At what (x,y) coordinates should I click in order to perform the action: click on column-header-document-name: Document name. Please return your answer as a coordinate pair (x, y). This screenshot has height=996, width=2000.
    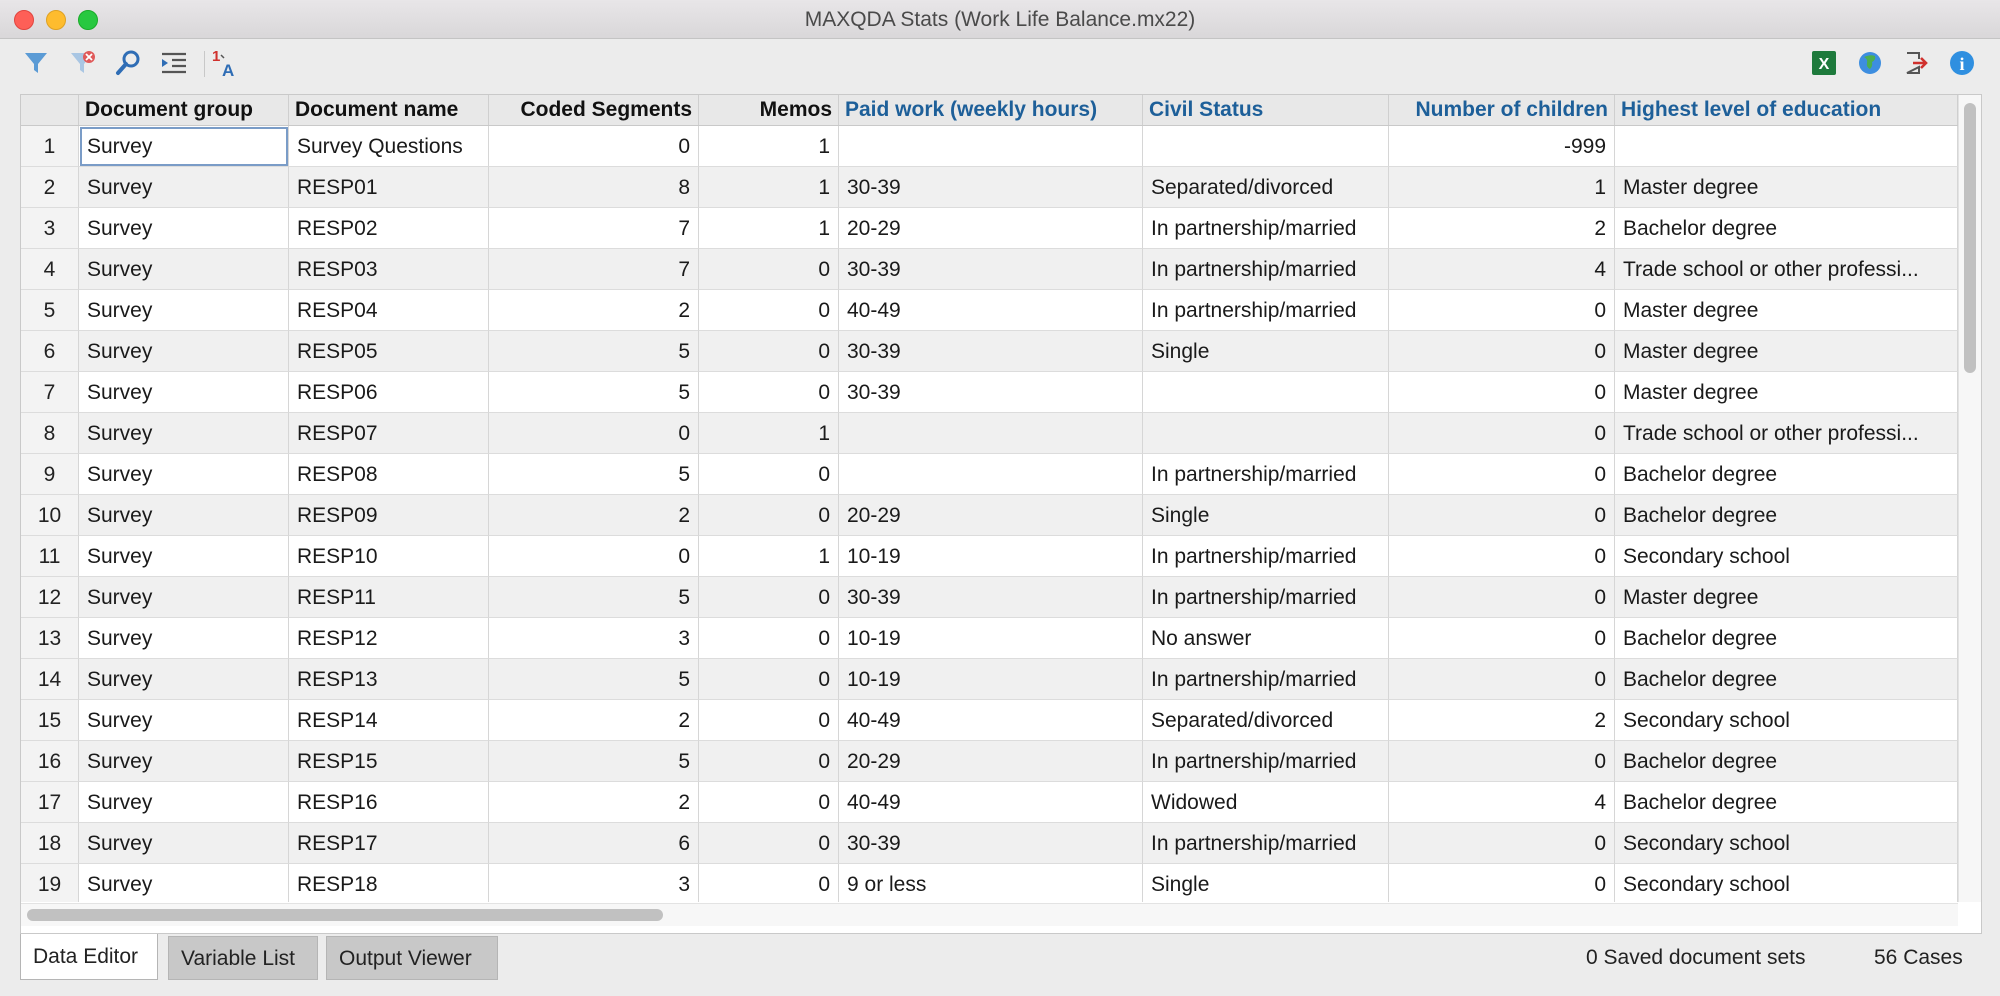
    Looking at the image, I should click on (389, 110).